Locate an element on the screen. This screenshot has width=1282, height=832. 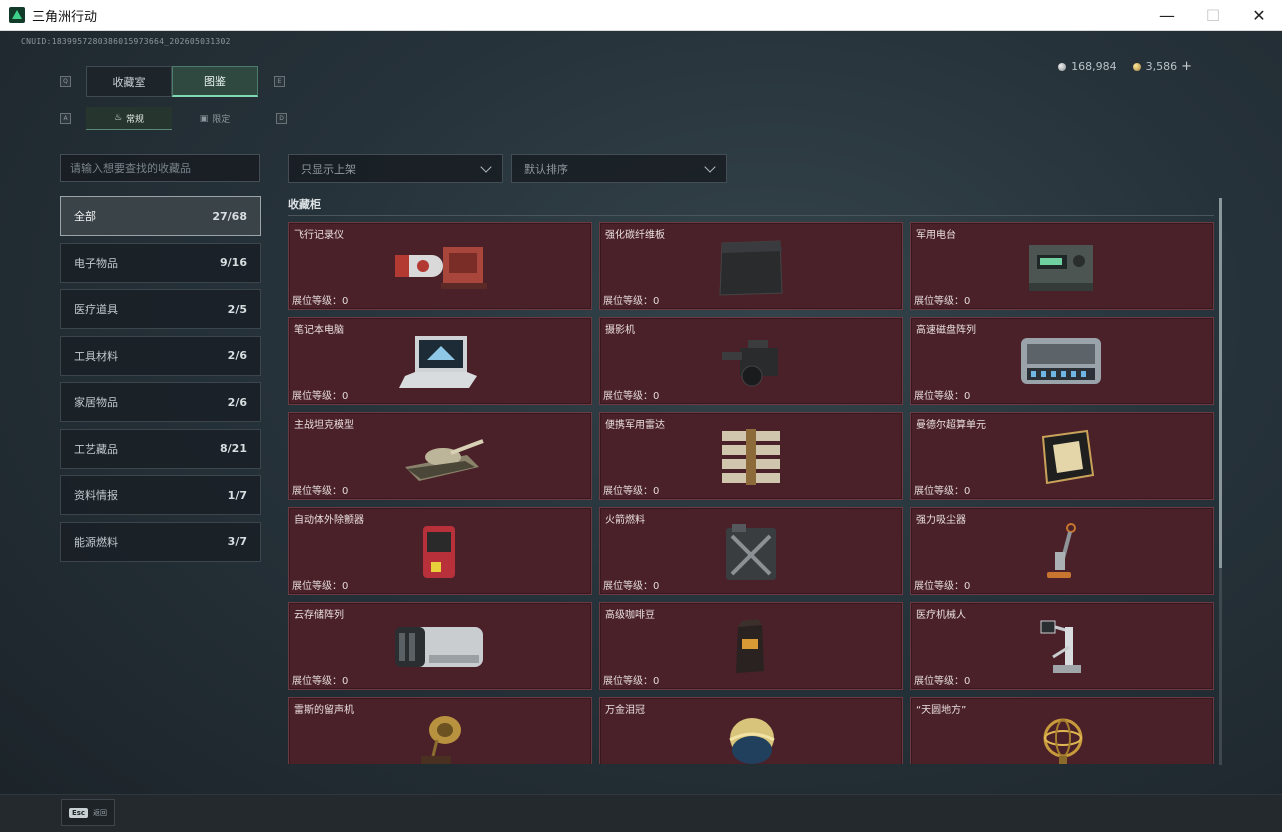
item-card: 飞行记录仪 展位等级：0 is located at coordinates (440, 266).